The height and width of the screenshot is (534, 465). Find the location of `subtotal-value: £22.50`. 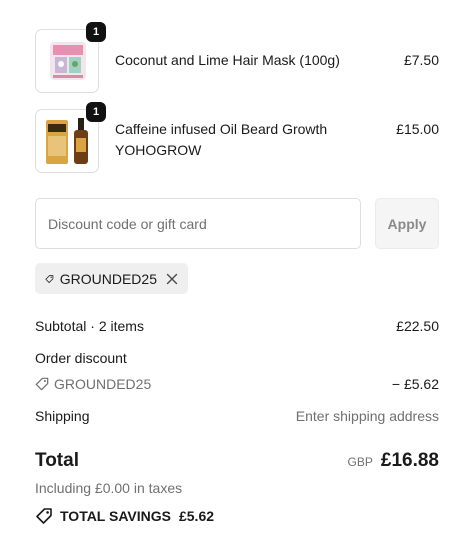

subtotal-value: £22.50 is located at coordinates (417, 326).